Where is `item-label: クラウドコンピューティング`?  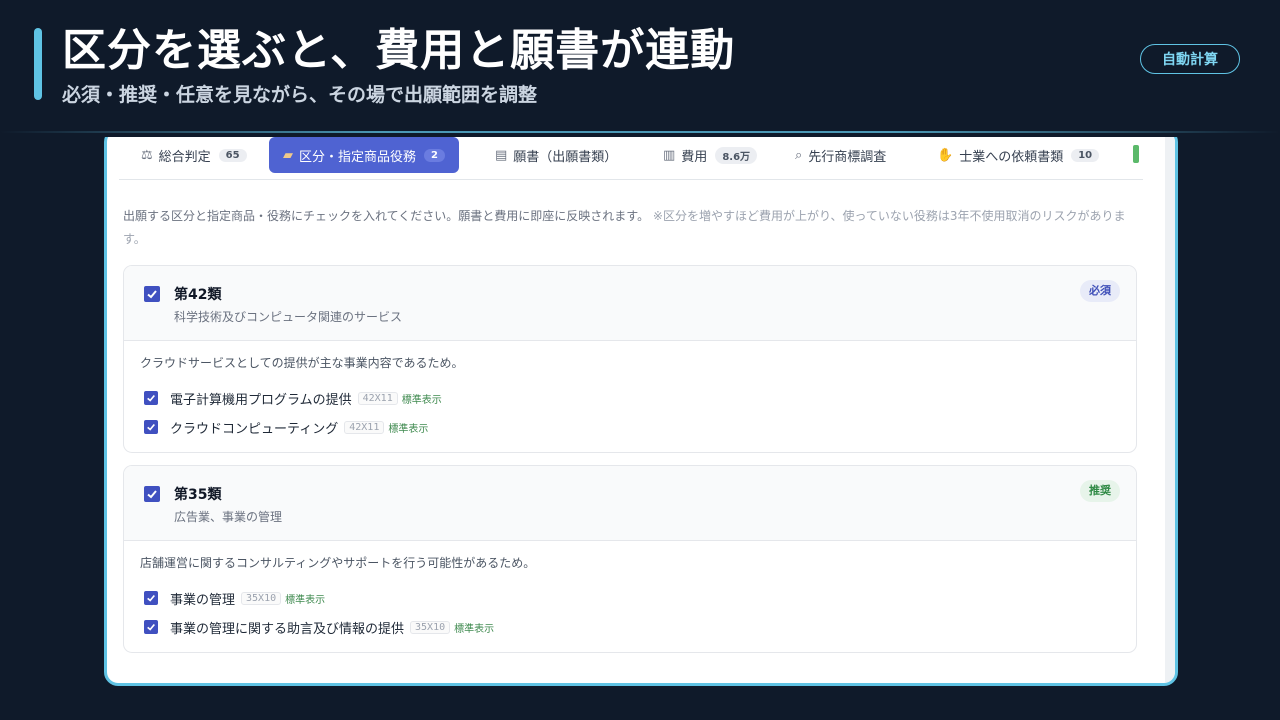
item-label: クラウドコンピューティング is located at coordinates (254, 429).